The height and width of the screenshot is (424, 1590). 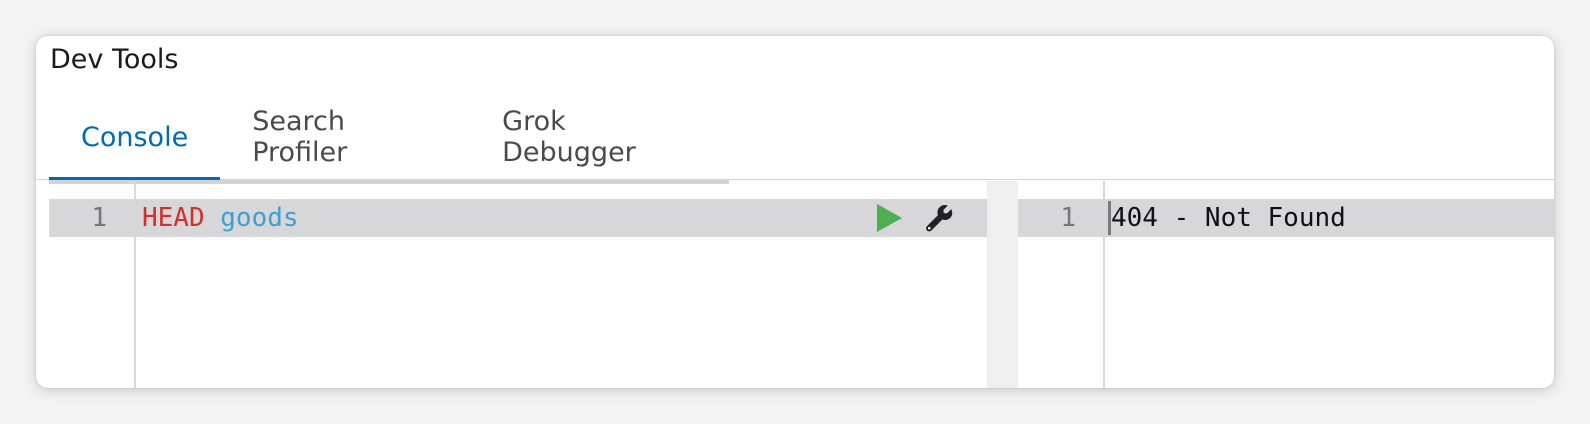 I want to click on pane-resize-handle, so click(x=1002, y=284).